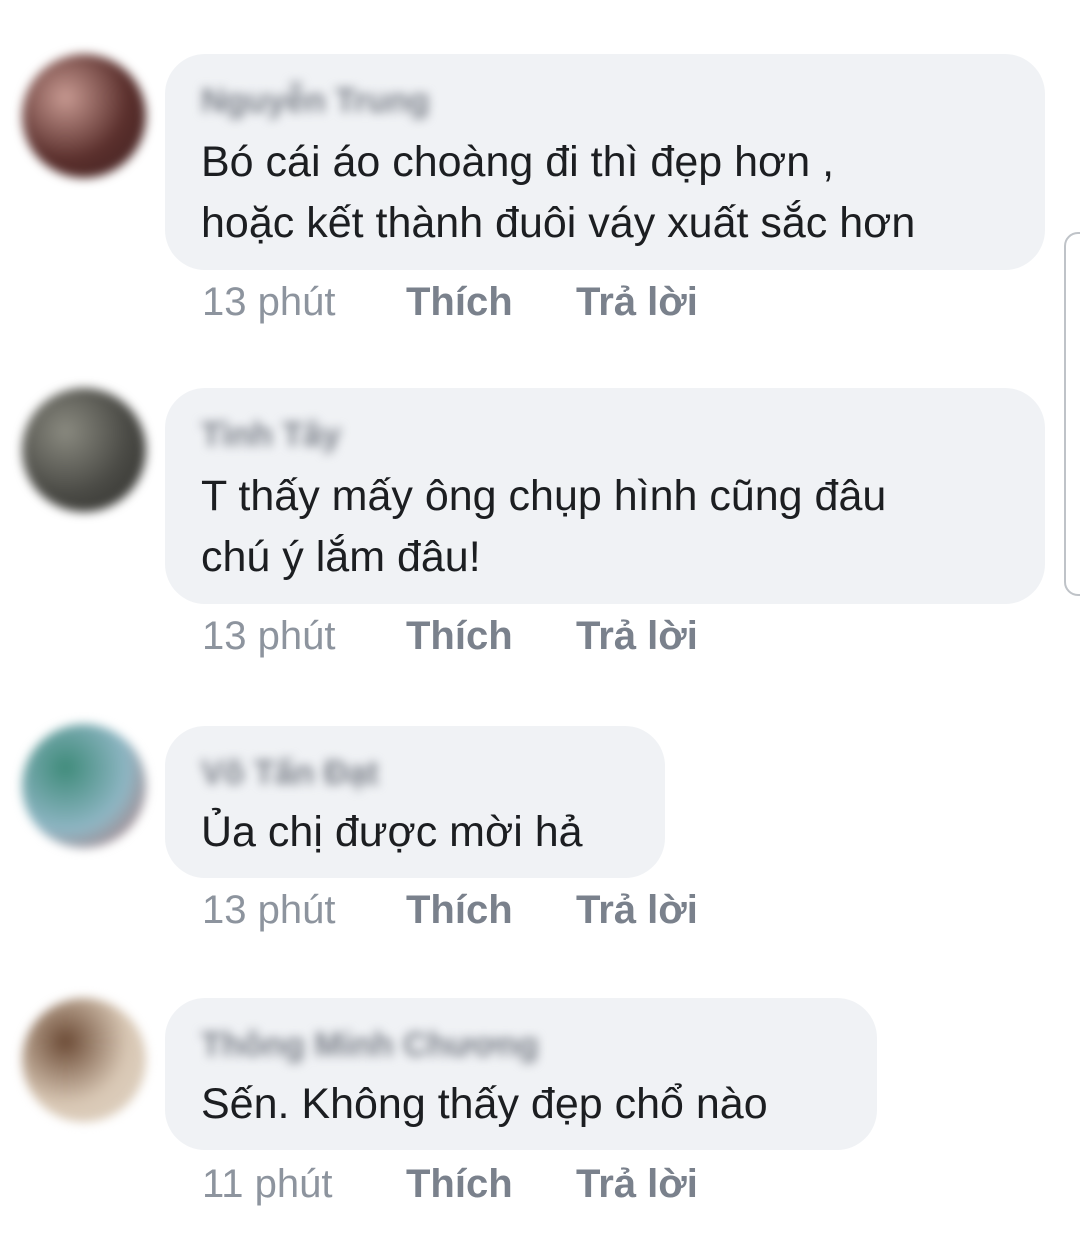  What do you see at coordinates (392, 832) in the screenshot?
I see `comment-text-line: Ủa chị được mời hả` at bounding box center [392, 832].